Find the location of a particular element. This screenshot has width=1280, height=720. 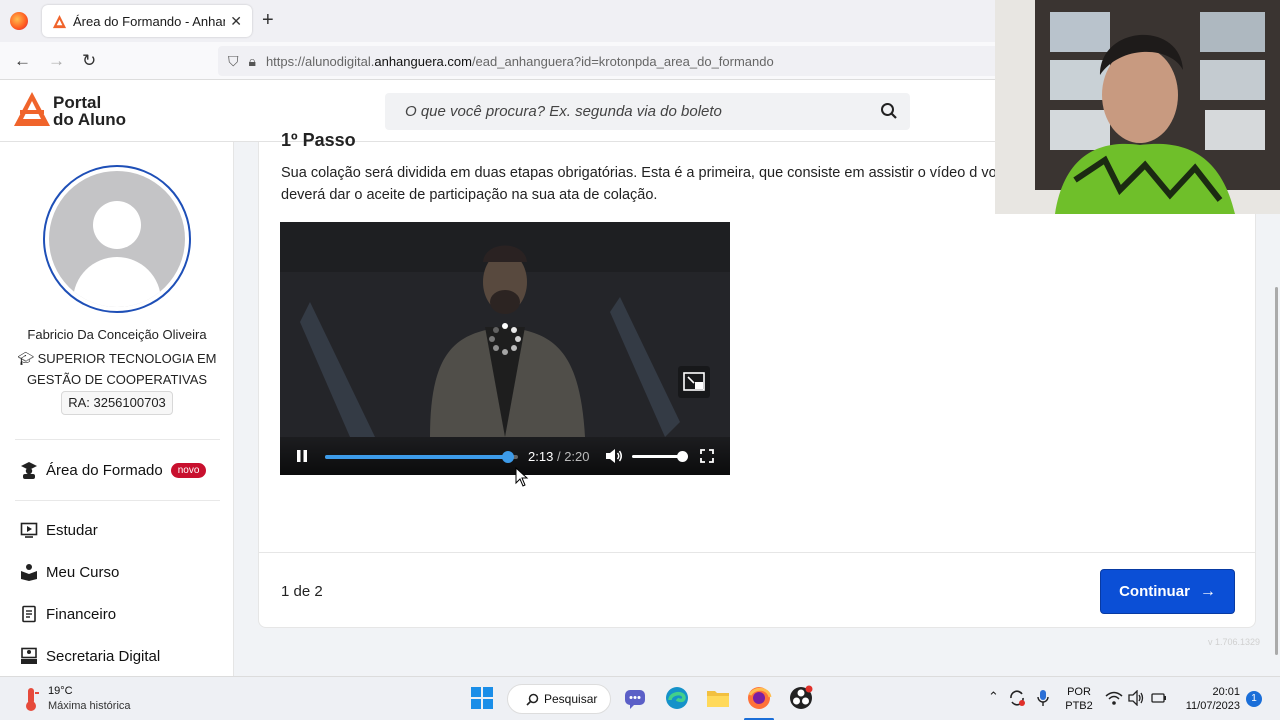

picture-in-picture-button is located at coordinates (694, 382).